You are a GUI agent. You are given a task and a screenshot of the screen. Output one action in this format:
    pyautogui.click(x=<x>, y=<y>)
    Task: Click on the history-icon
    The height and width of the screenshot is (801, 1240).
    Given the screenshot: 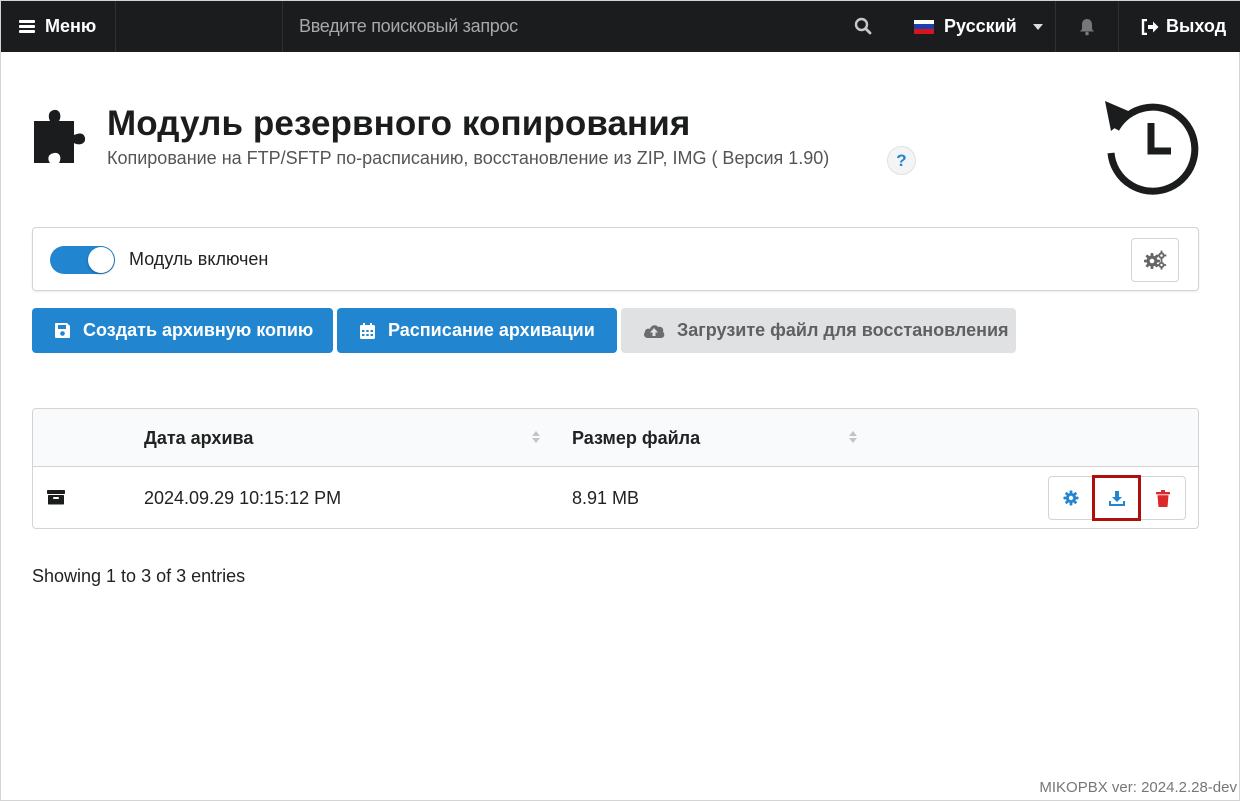 What is the action you would take?
    pyautogui.click(x=1152, y=148)
    